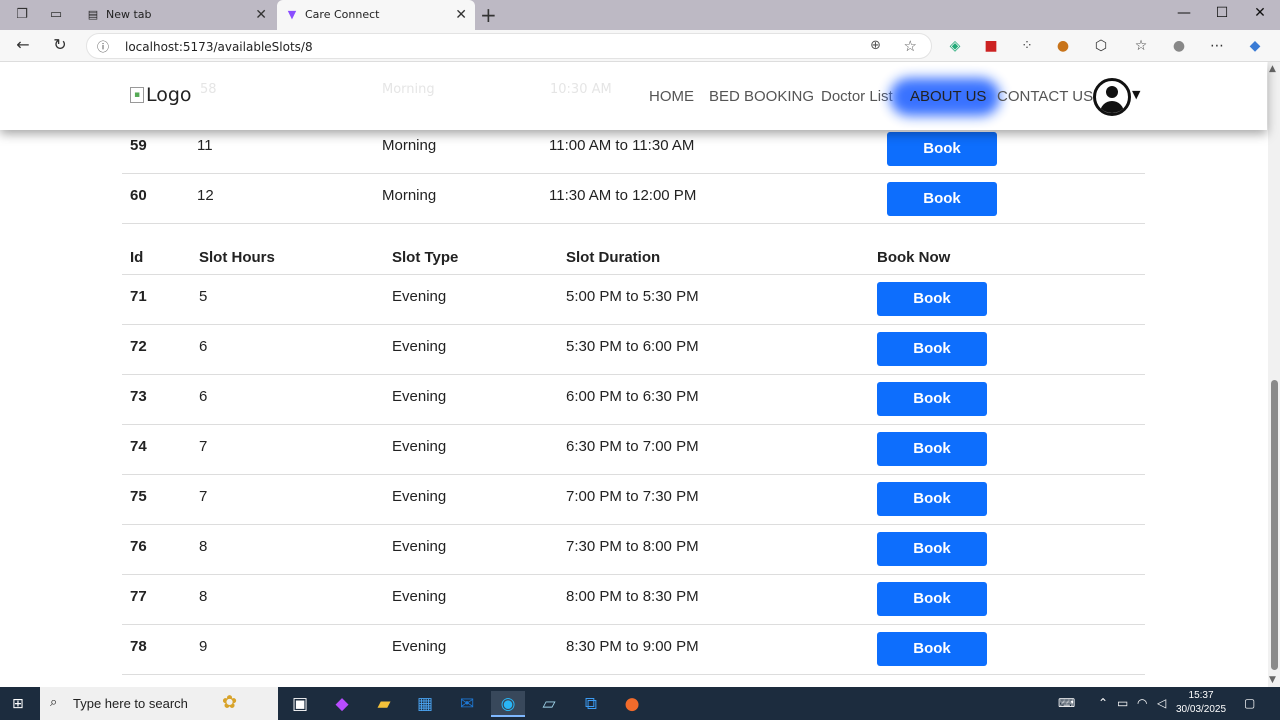 The width and height of the screenshot is (1280, 720). I want to click on column-header: Slot Duration, so click(613, 257).